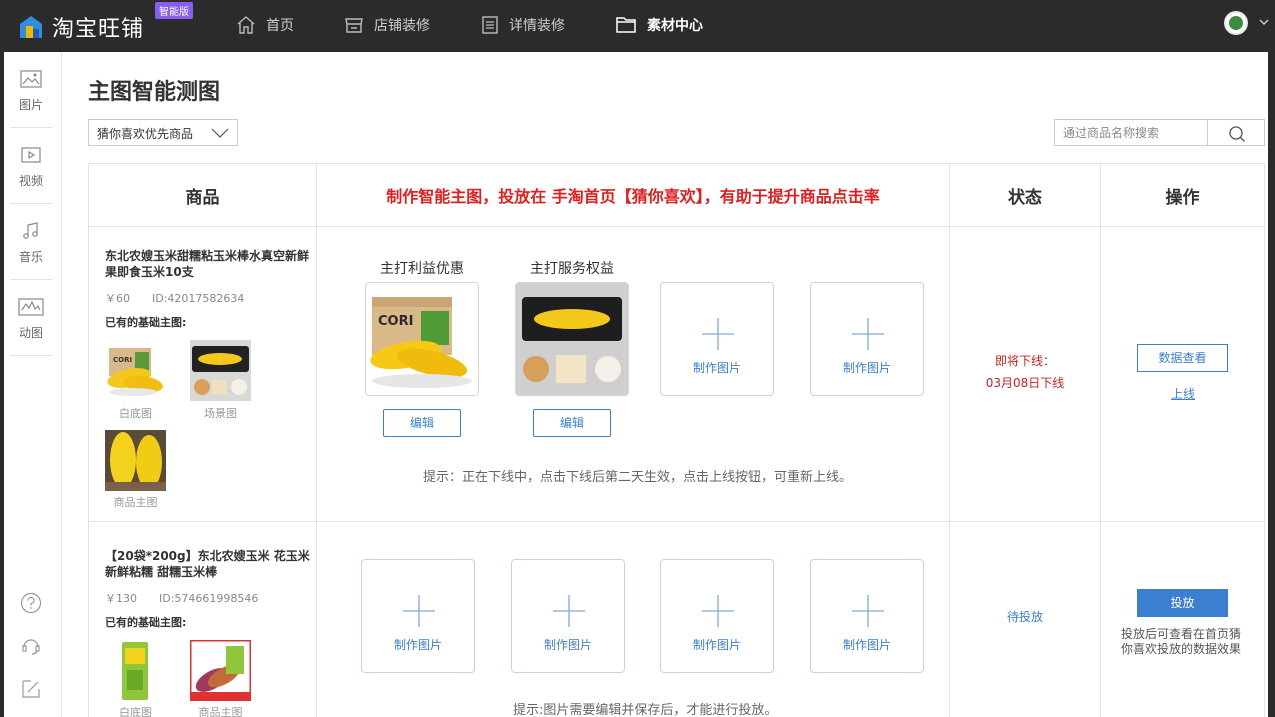  Describe the element at coordinates (1182, 603) in the screenshot. I see `launch-button: 投放` at that location.